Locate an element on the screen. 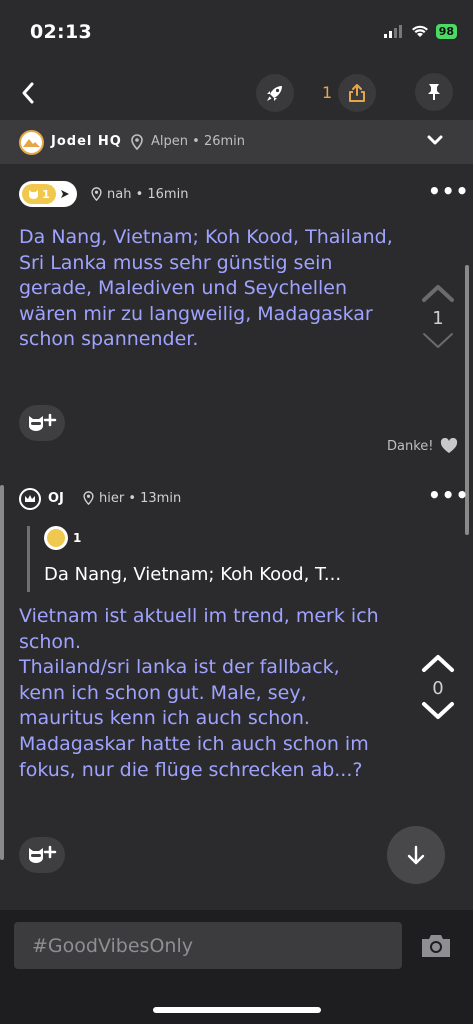  badge-number: 1 is located at coordinates (46, 194).